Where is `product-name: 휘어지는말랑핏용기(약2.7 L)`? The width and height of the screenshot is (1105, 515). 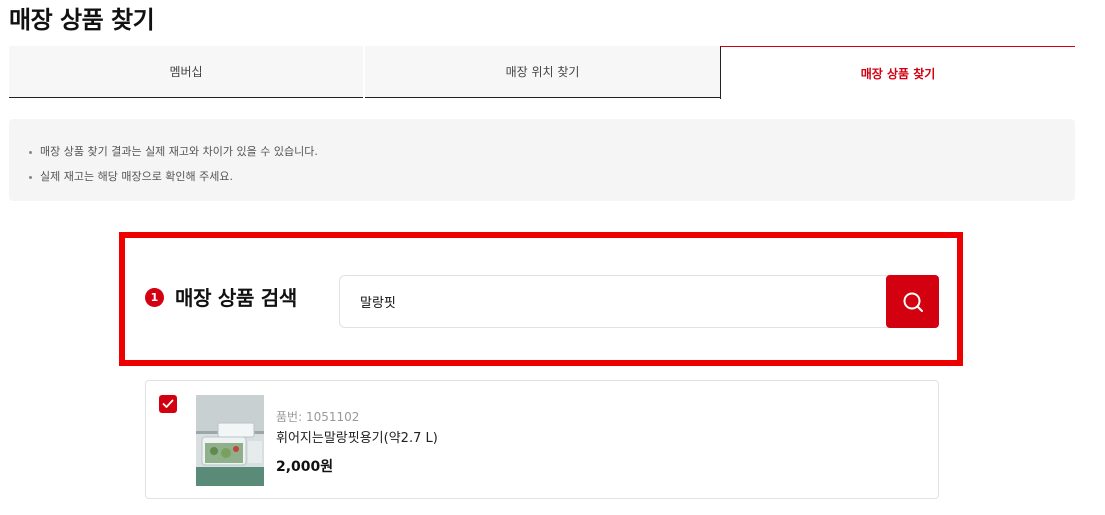 product-name: 휘어지는말랑핏용기(약2.7 L) is located at coordinates (357, 438).